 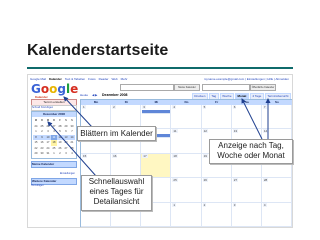 What do you see at coordinates (147, 87) in the screenshot?
I see `search-input` at bounding box center [147, 87].